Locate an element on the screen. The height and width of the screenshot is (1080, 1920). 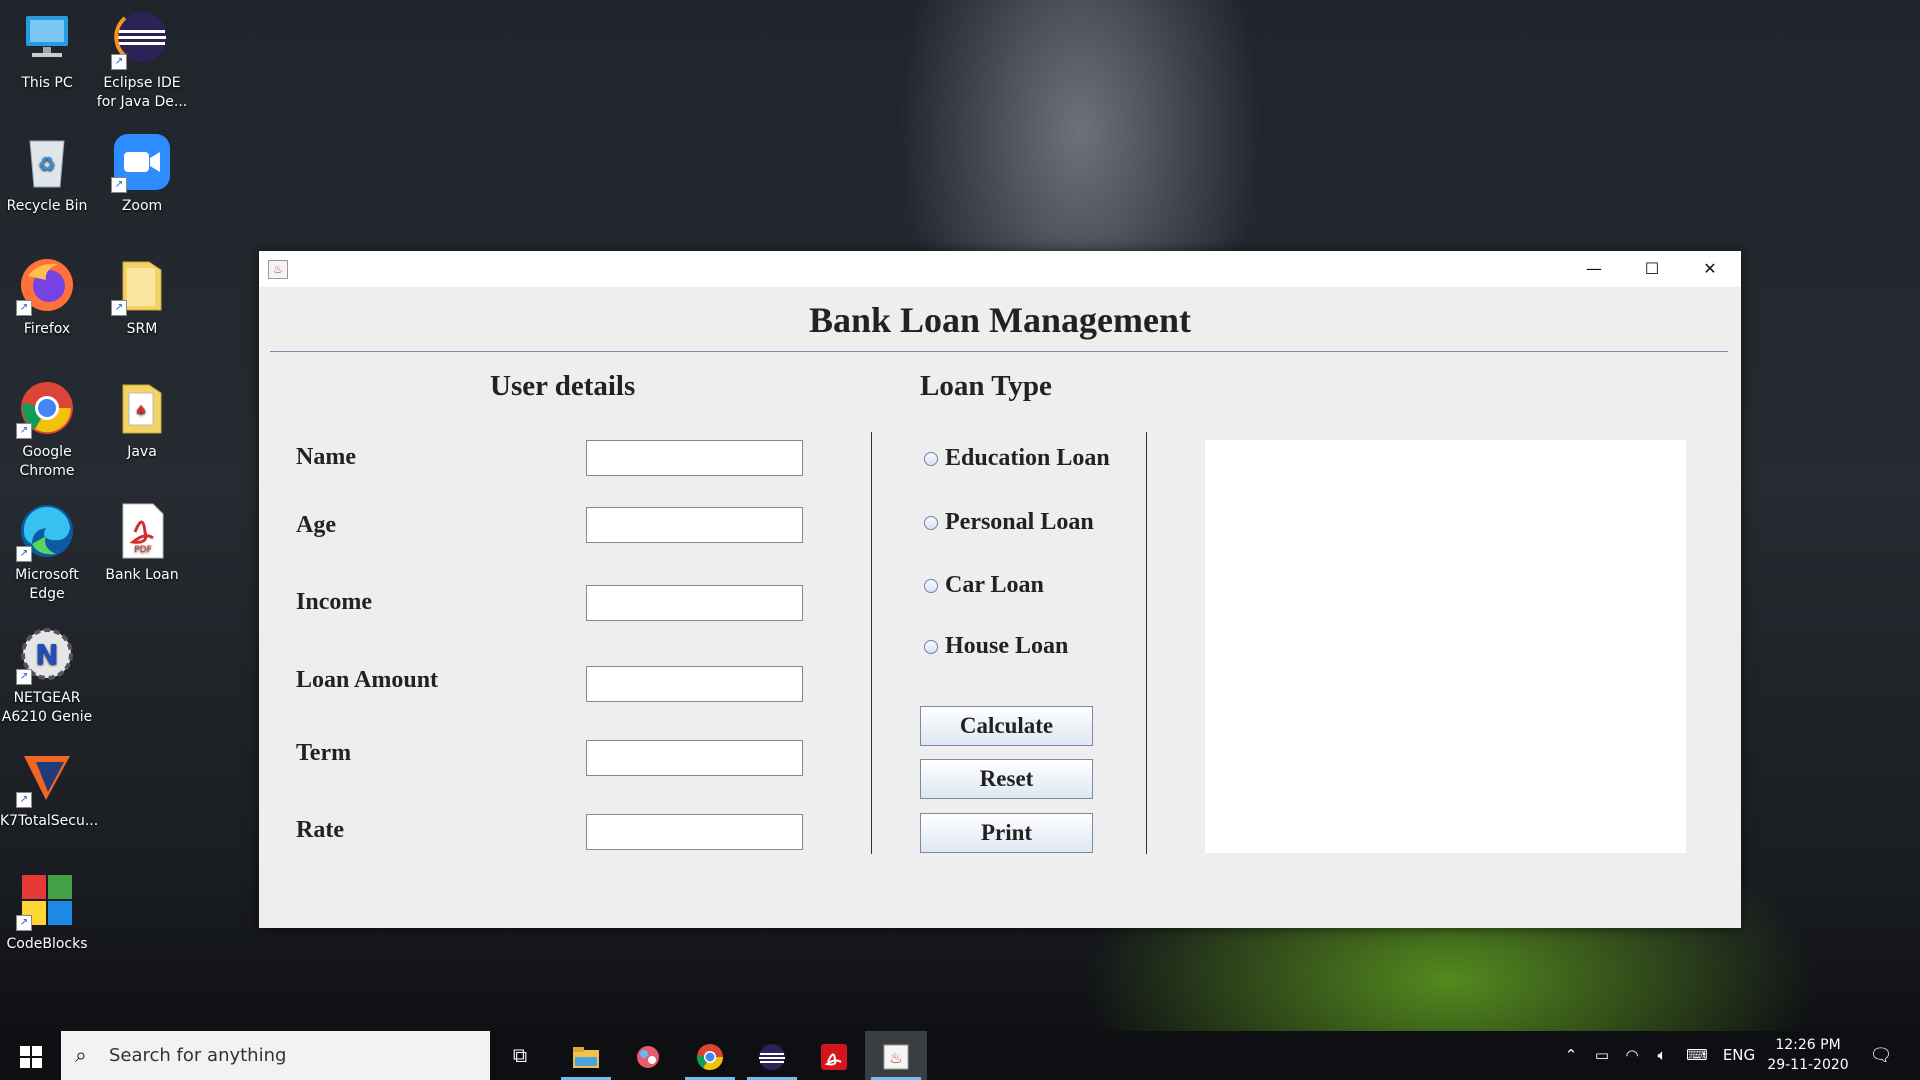
show-hidden-icons-chevron-icon: ⌃ is located at coordinates (1571, 1055).